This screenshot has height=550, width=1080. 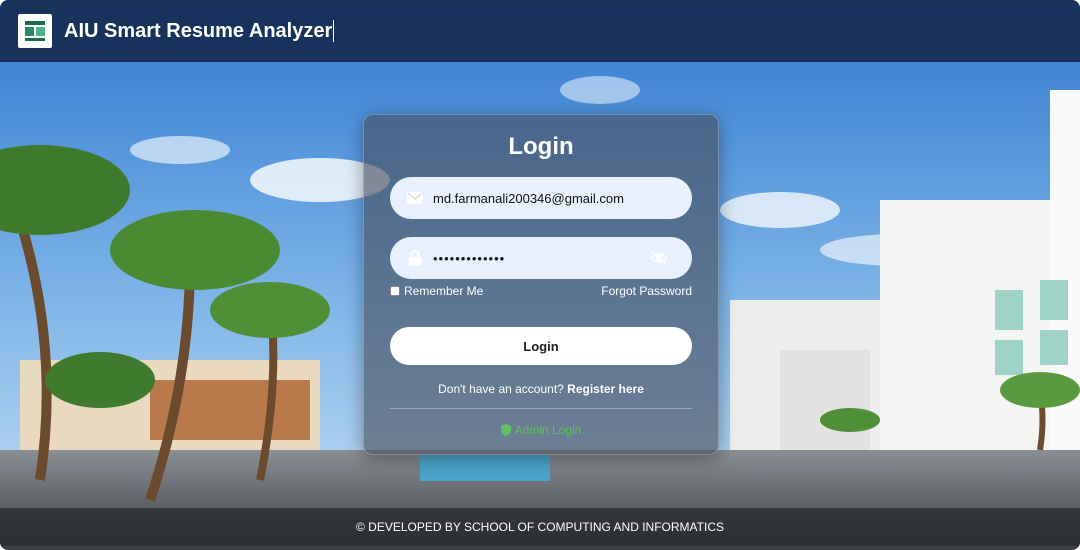 I want to click on admin-login-label: Admin Login, so click(x=548, y=430).